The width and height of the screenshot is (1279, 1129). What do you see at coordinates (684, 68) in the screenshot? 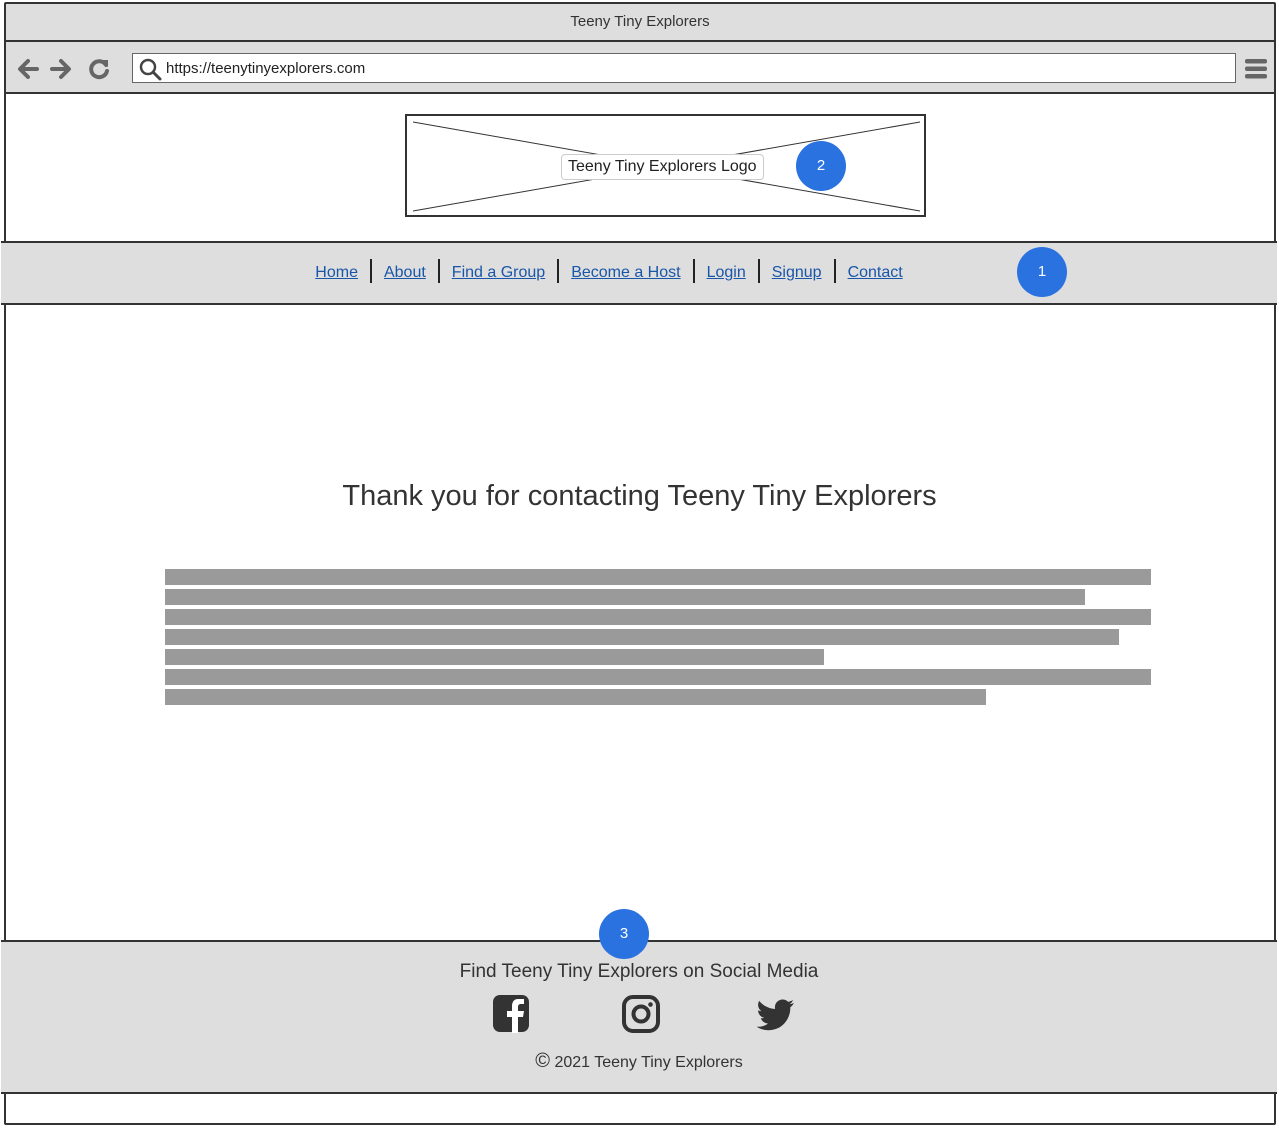
I see `address-bar: https://teenytinyexplorers.com` at bounding box center [684, 68].